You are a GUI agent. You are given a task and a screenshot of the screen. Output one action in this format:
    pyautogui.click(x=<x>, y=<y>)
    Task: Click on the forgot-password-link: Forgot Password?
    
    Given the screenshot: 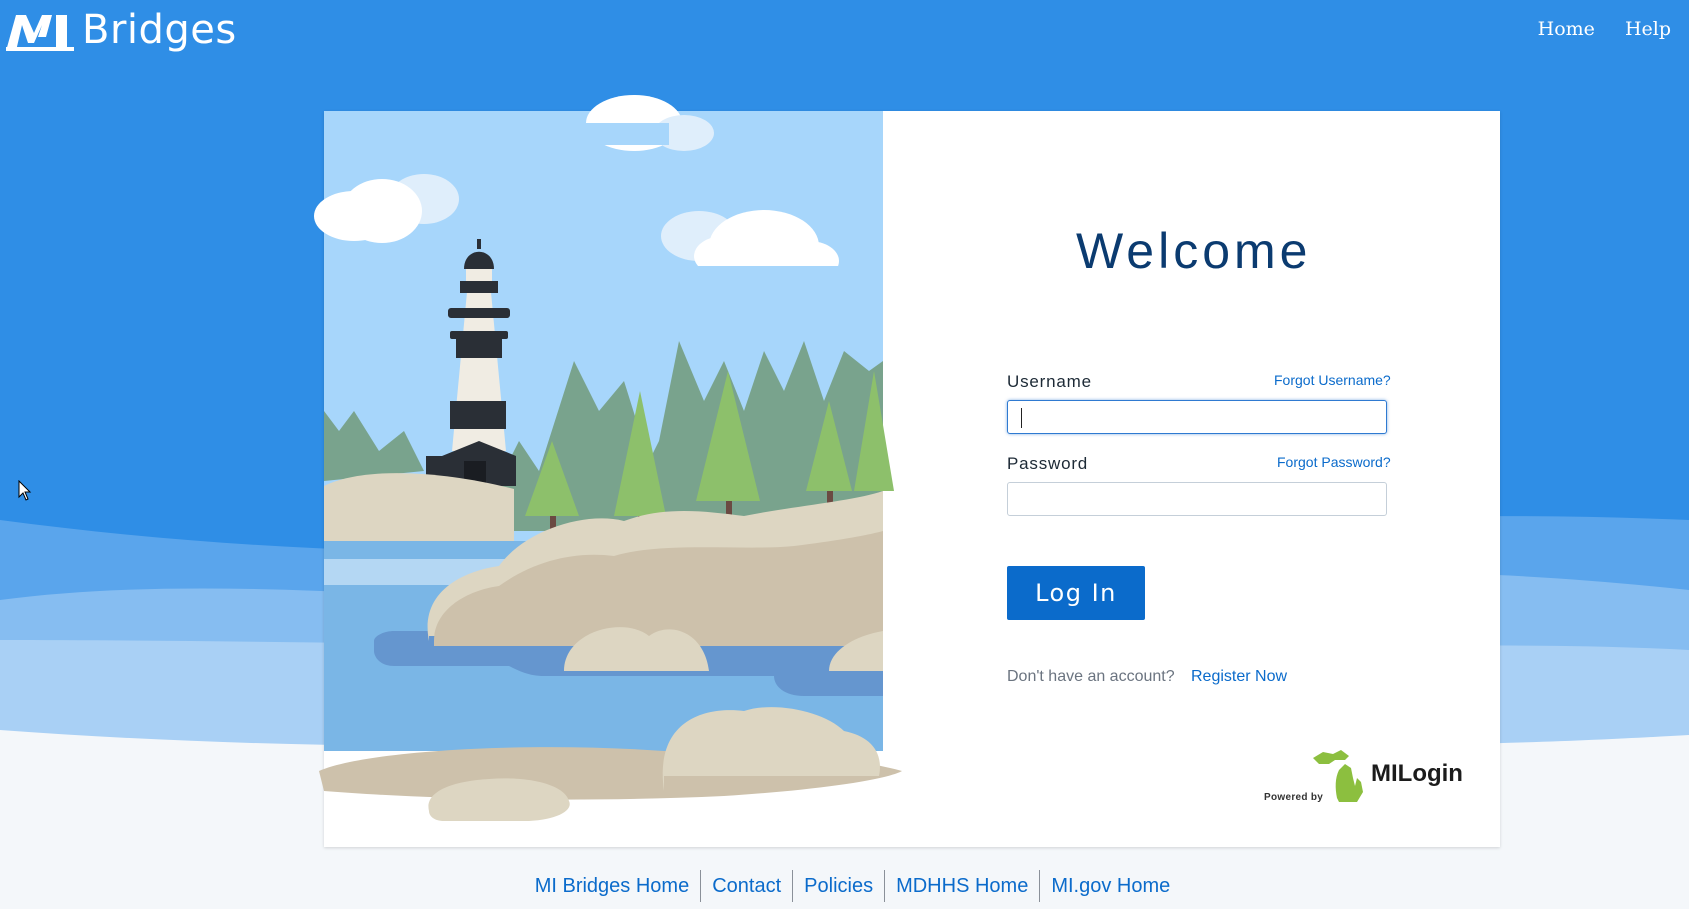 What is the action you would take?
    pyautogui.click(x=1334, y=462)
    